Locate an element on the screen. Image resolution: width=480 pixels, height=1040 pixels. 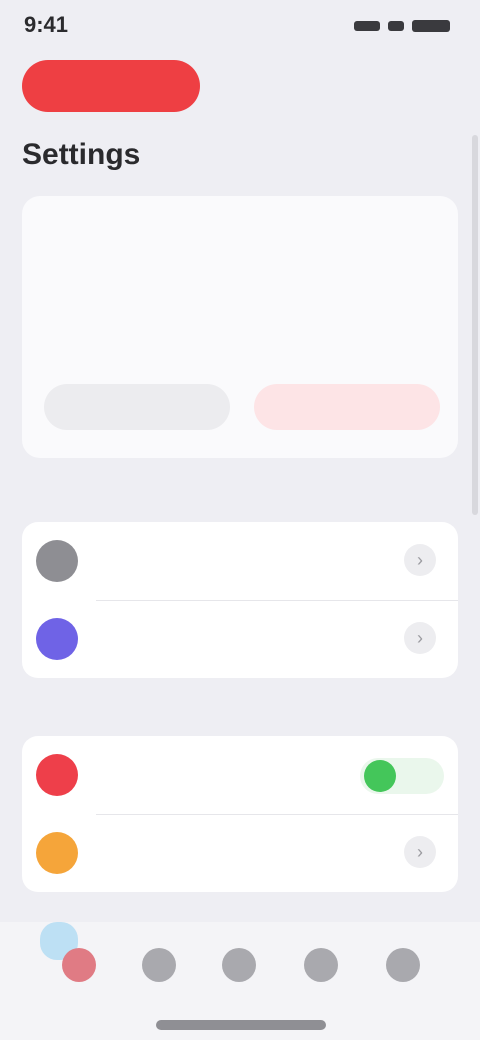
status-time: 9:41 is located at coordinates (46, 24).